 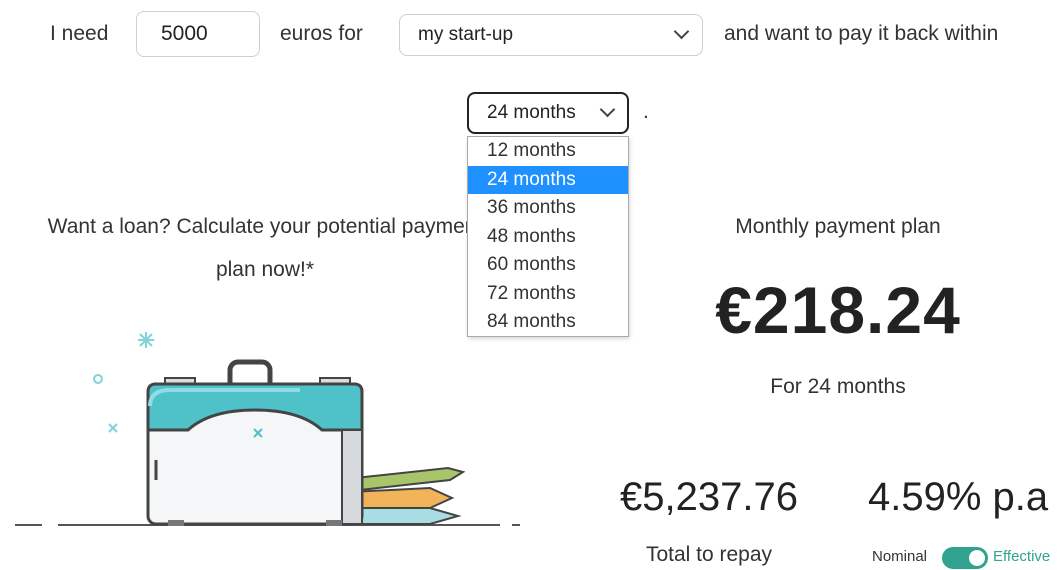 I want to click on purpose-select: my start-up, so click(x=551, y=35).